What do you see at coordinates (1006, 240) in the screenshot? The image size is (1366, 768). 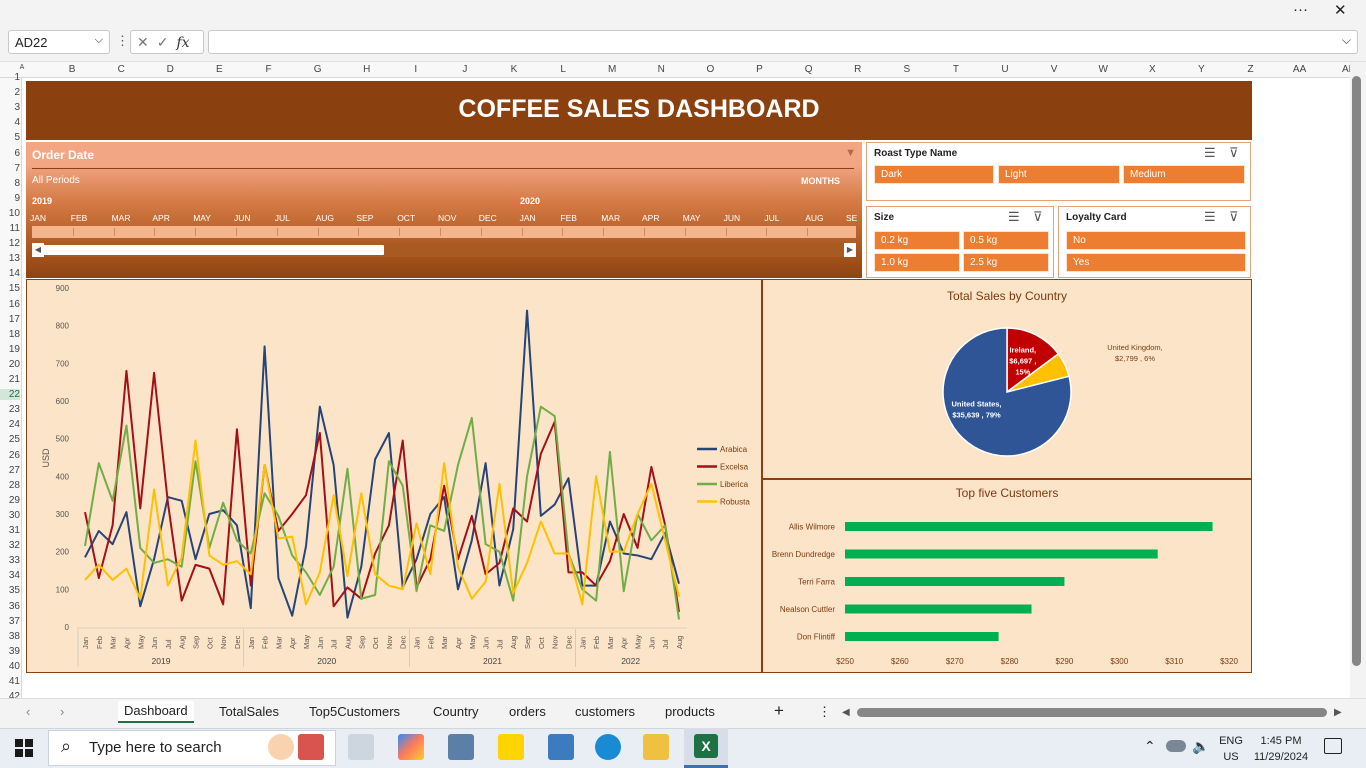 I see `slicer-item-0-5kg: 0.5 kg` at bounding box center [1006, 240].